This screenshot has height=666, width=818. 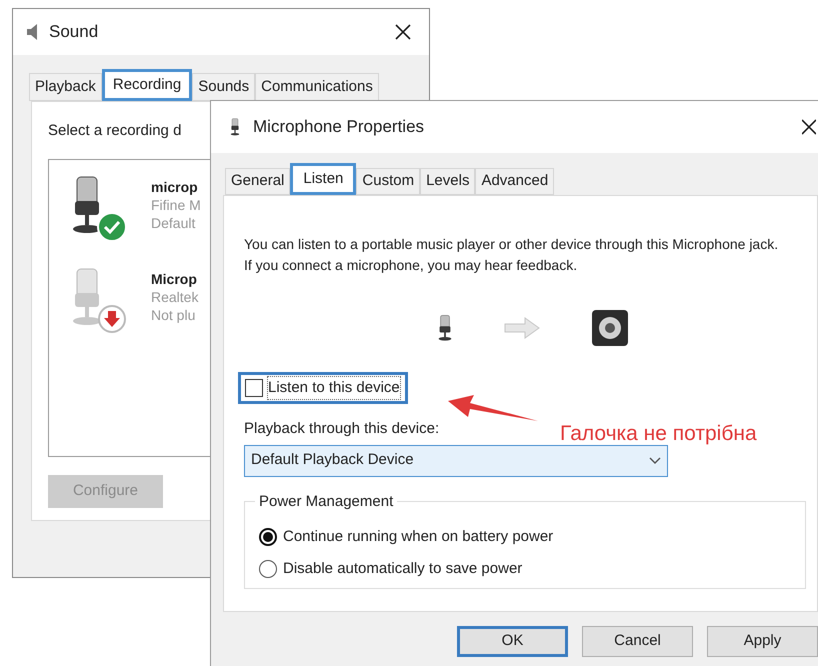 I want to click on tab: Communications, so click(x=317, y=87).